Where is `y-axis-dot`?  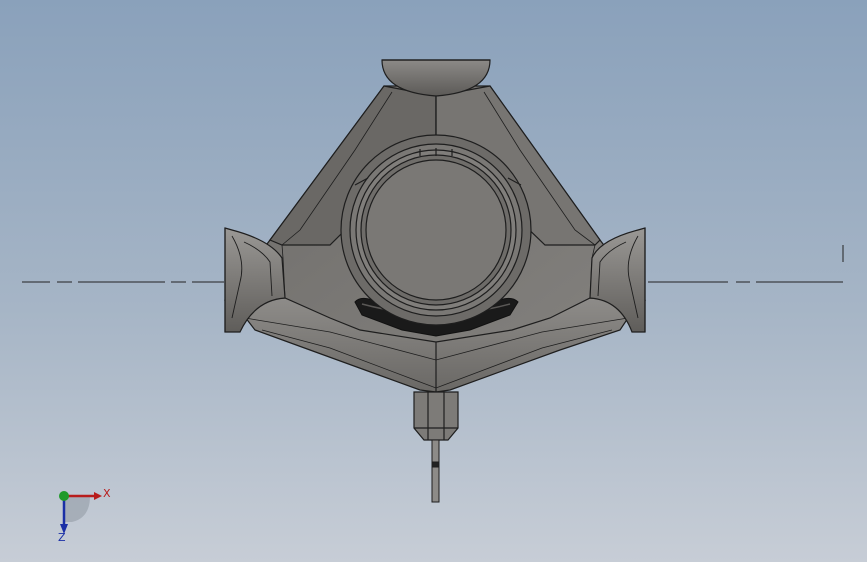
y-axis-dot is located at coordinates (64, 496).